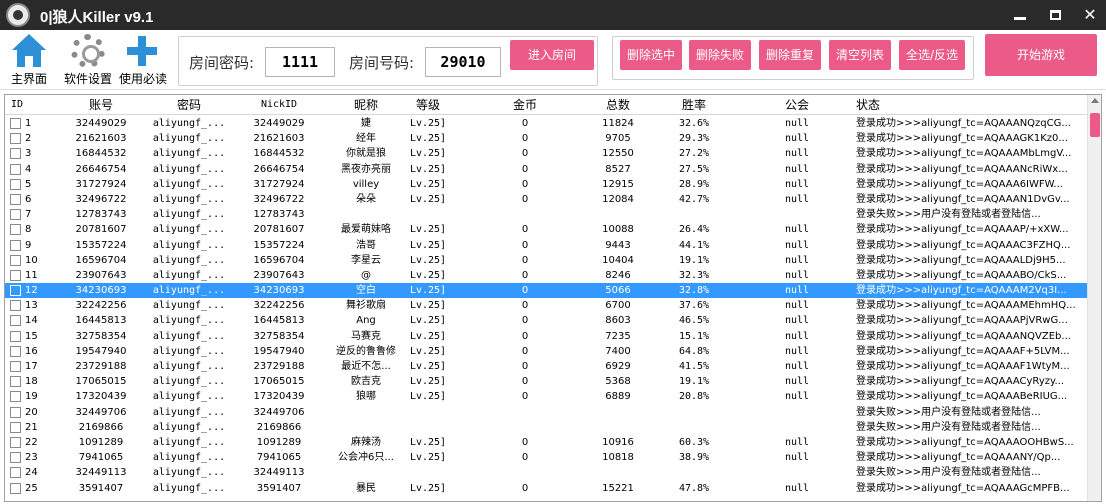  I want to click on select-all-button: 全选/反选, so click(932, 55).